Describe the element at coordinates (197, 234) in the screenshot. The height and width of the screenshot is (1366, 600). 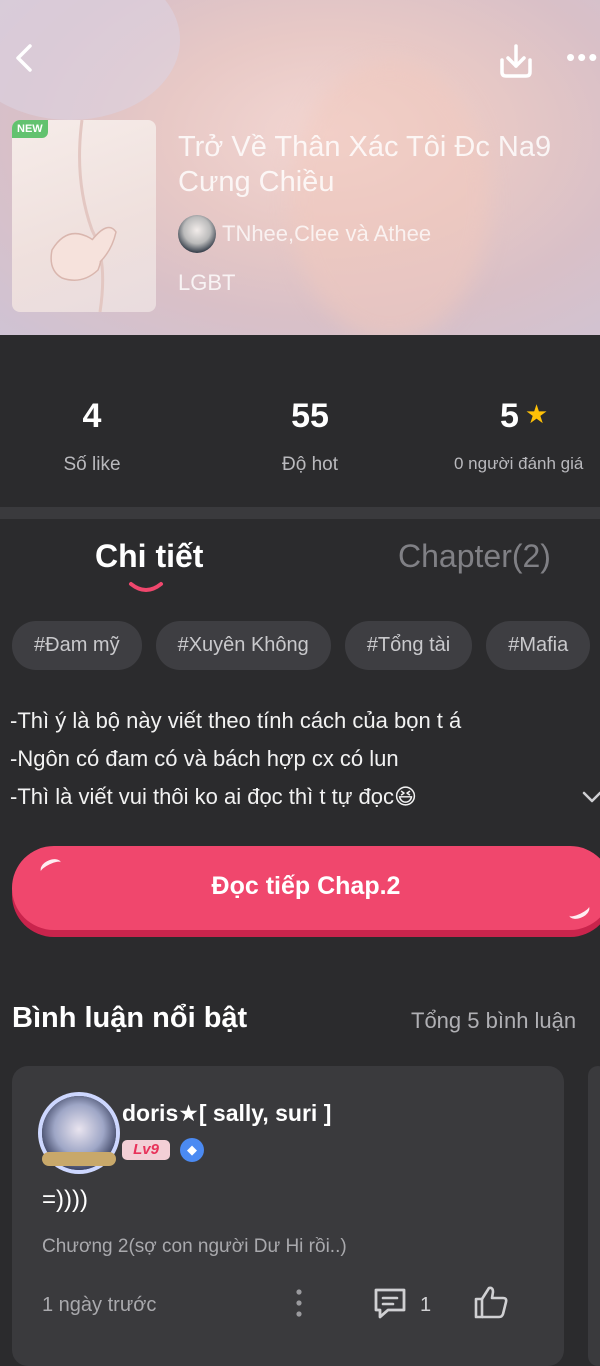
I see `author-avatar` at that location.